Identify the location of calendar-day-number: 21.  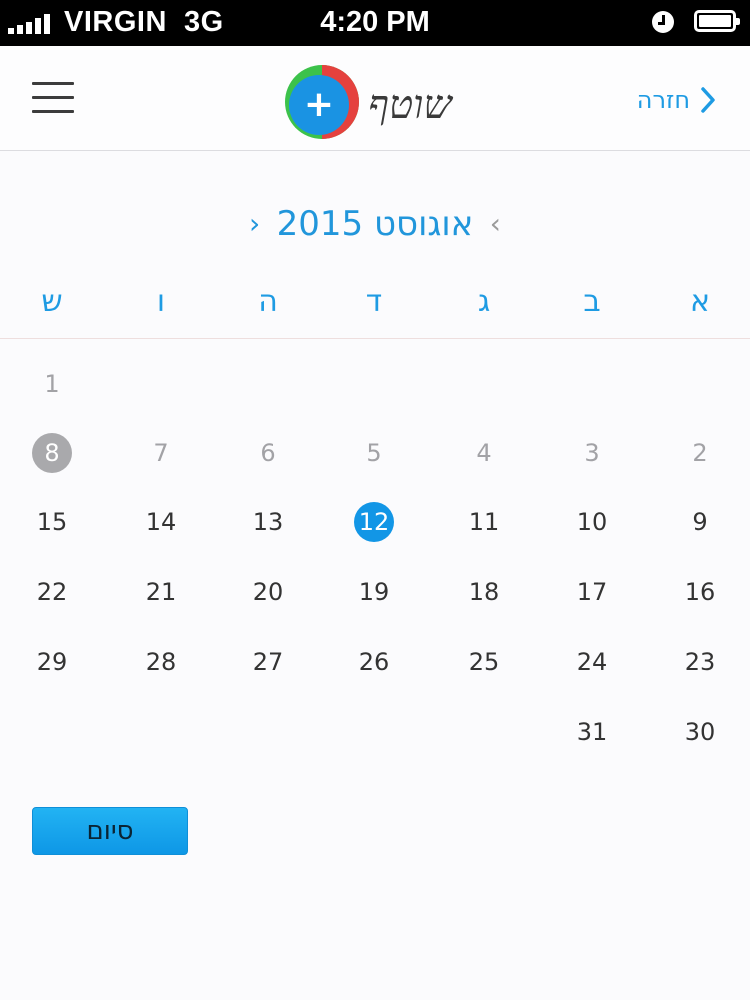
(161, 592).